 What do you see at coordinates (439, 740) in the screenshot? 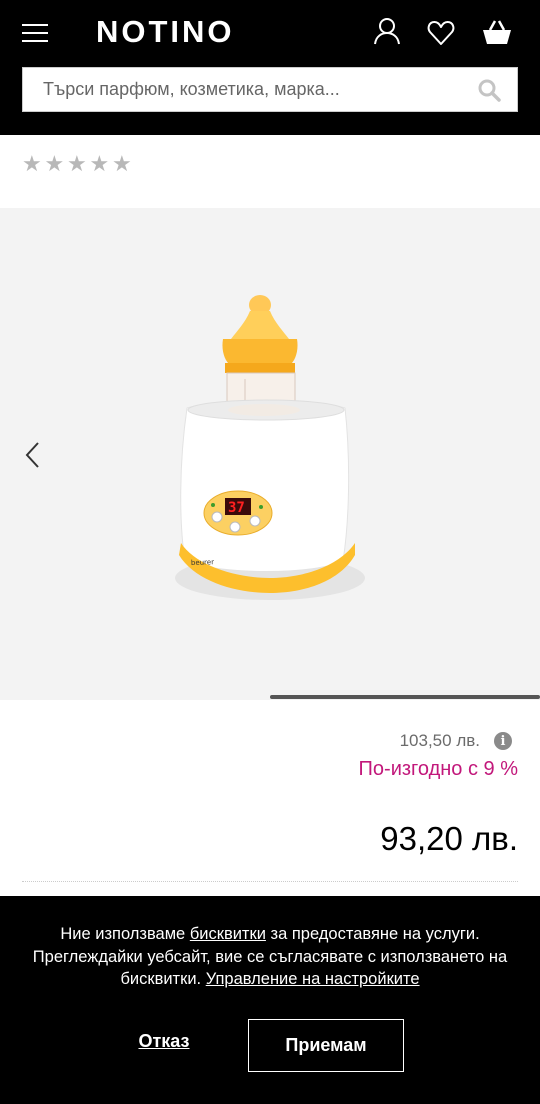
I see `old-price: 103,50 лв.` at bounding box center [439, 740].